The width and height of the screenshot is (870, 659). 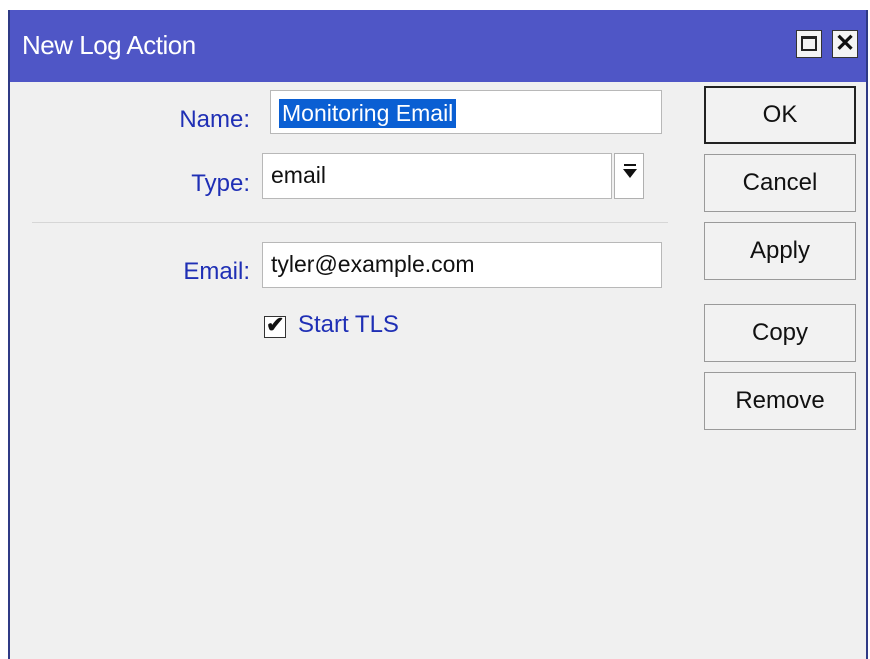 I want to click on name-input: Monitoring Email, so click(x=466, y=112).